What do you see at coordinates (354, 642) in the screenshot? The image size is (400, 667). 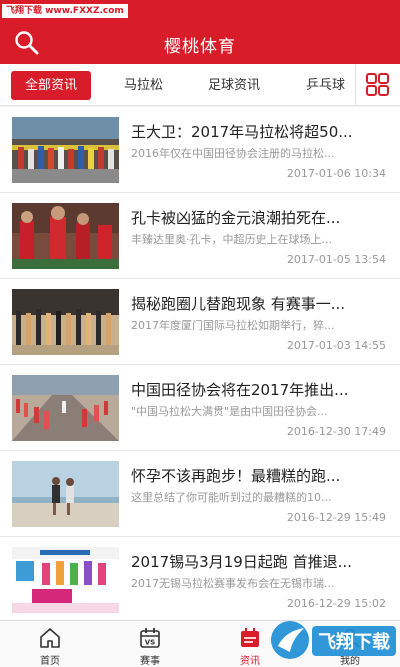 I see `site-logo-text: 飞翔下载` at bounding box center [354, 642].